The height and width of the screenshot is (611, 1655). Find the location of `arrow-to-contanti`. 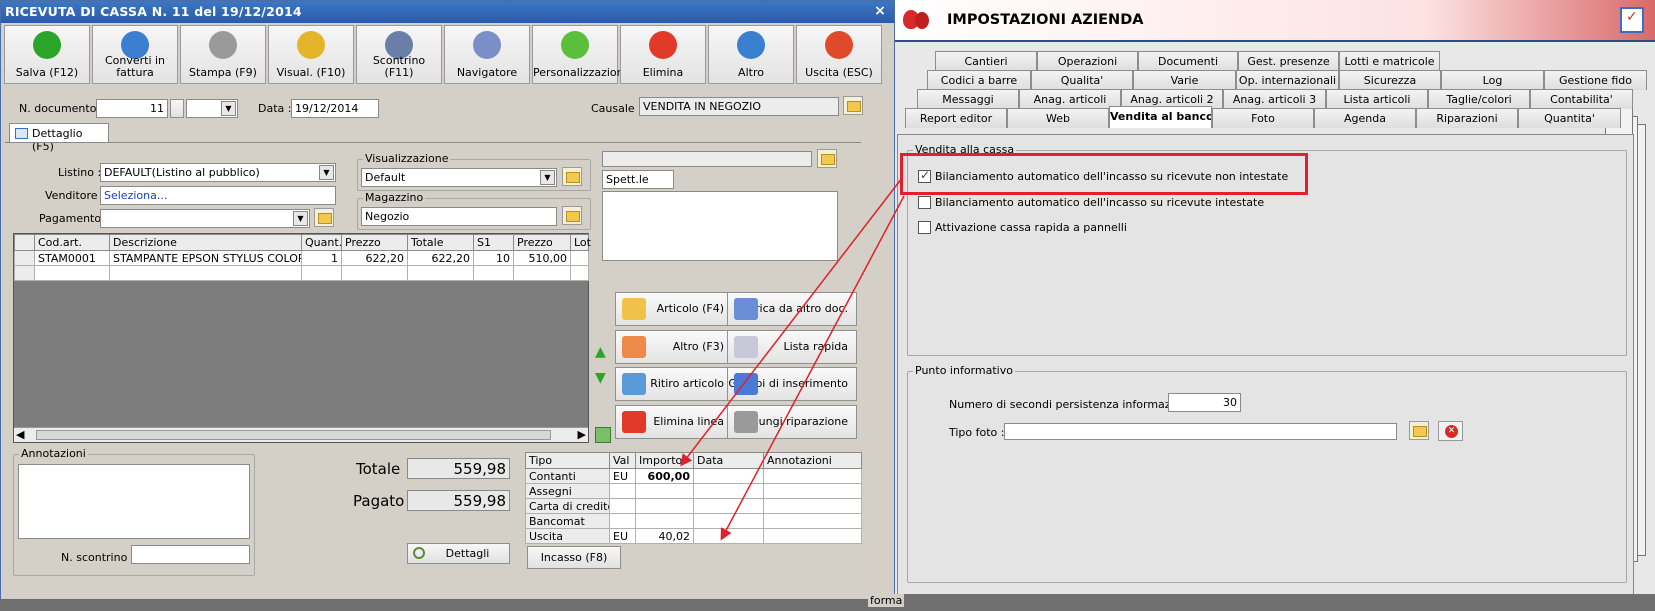

arrow-to-contanti is located at coordinates (791, 322).